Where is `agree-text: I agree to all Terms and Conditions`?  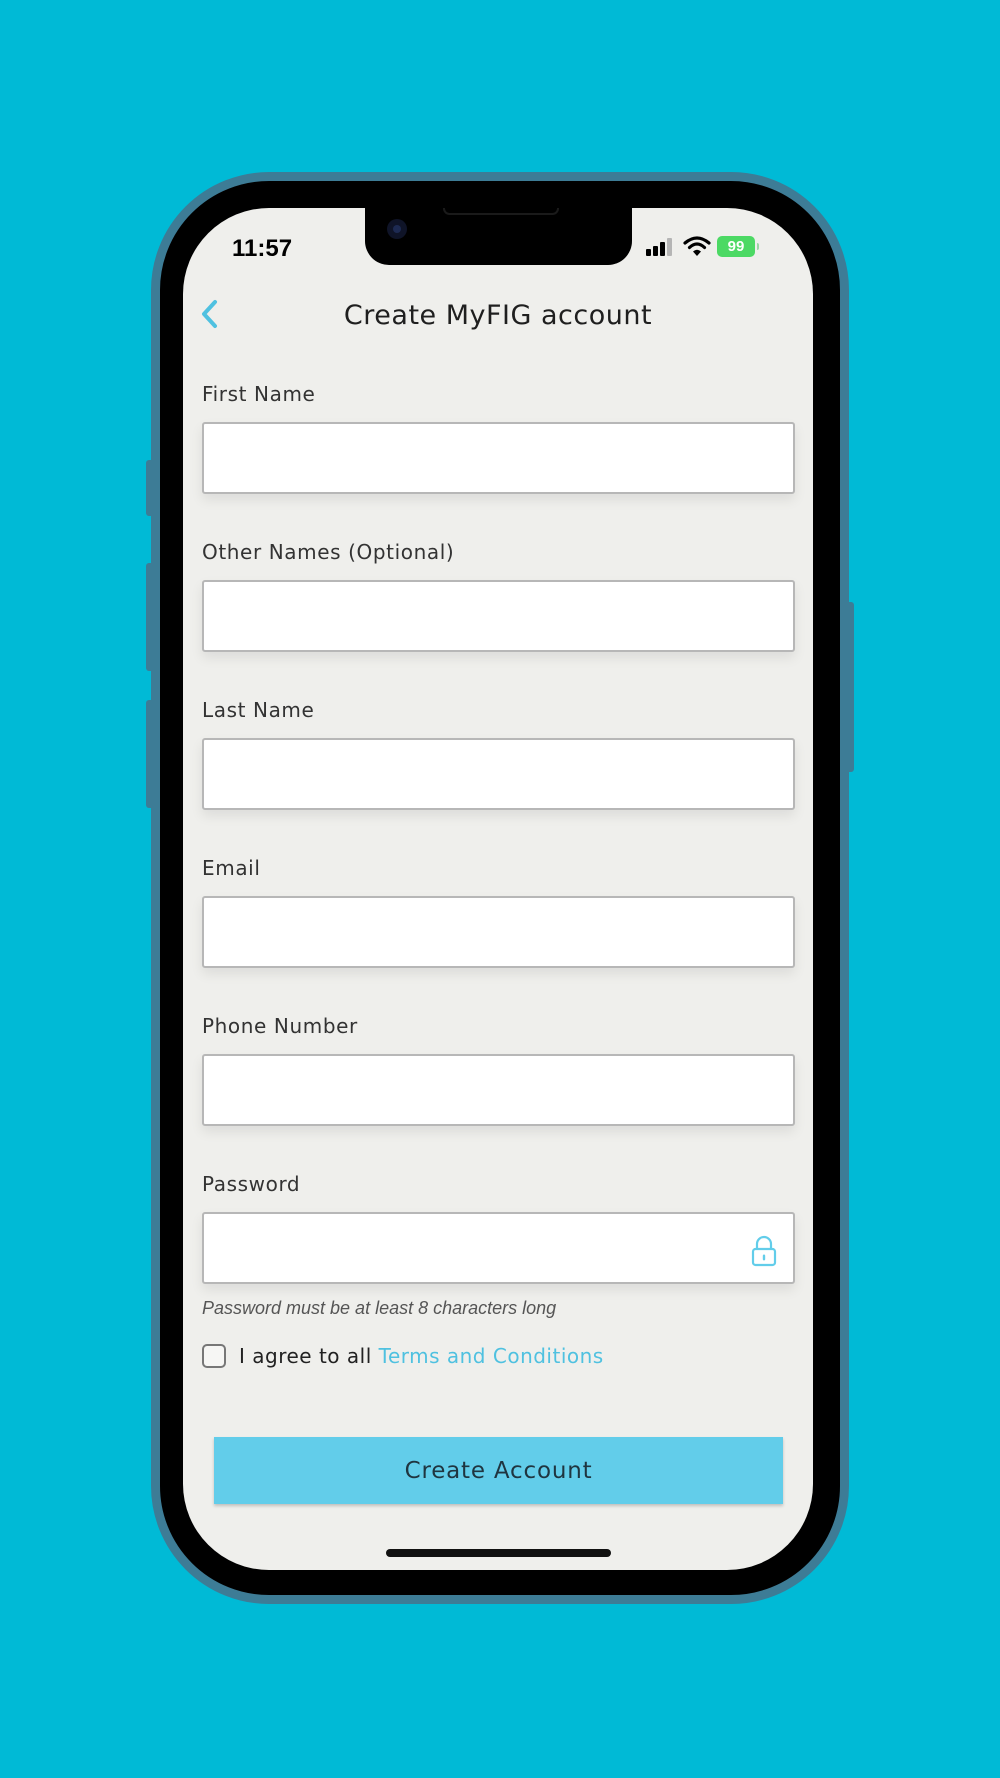
agree-text: I agree to all Terms and Conditions is located at coordinates (421, 1356).